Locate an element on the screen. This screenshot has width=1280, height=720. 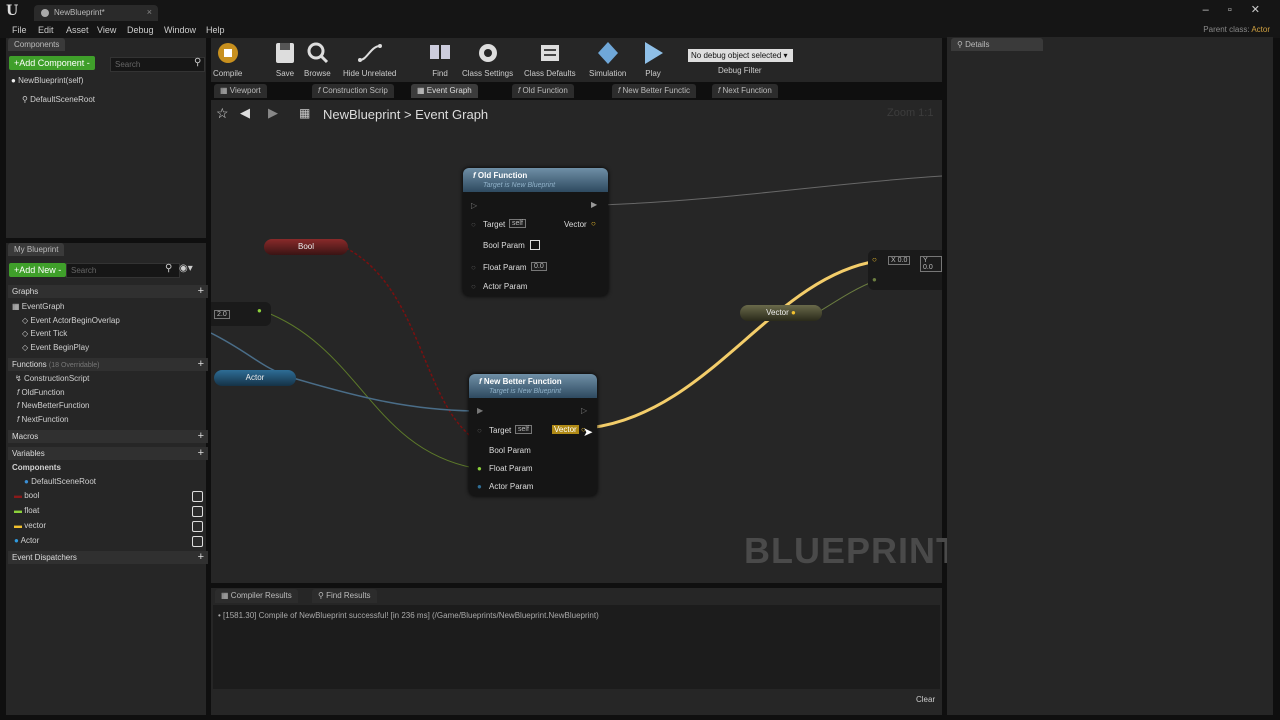
menu-file: File is located at coordinates (19, 30).